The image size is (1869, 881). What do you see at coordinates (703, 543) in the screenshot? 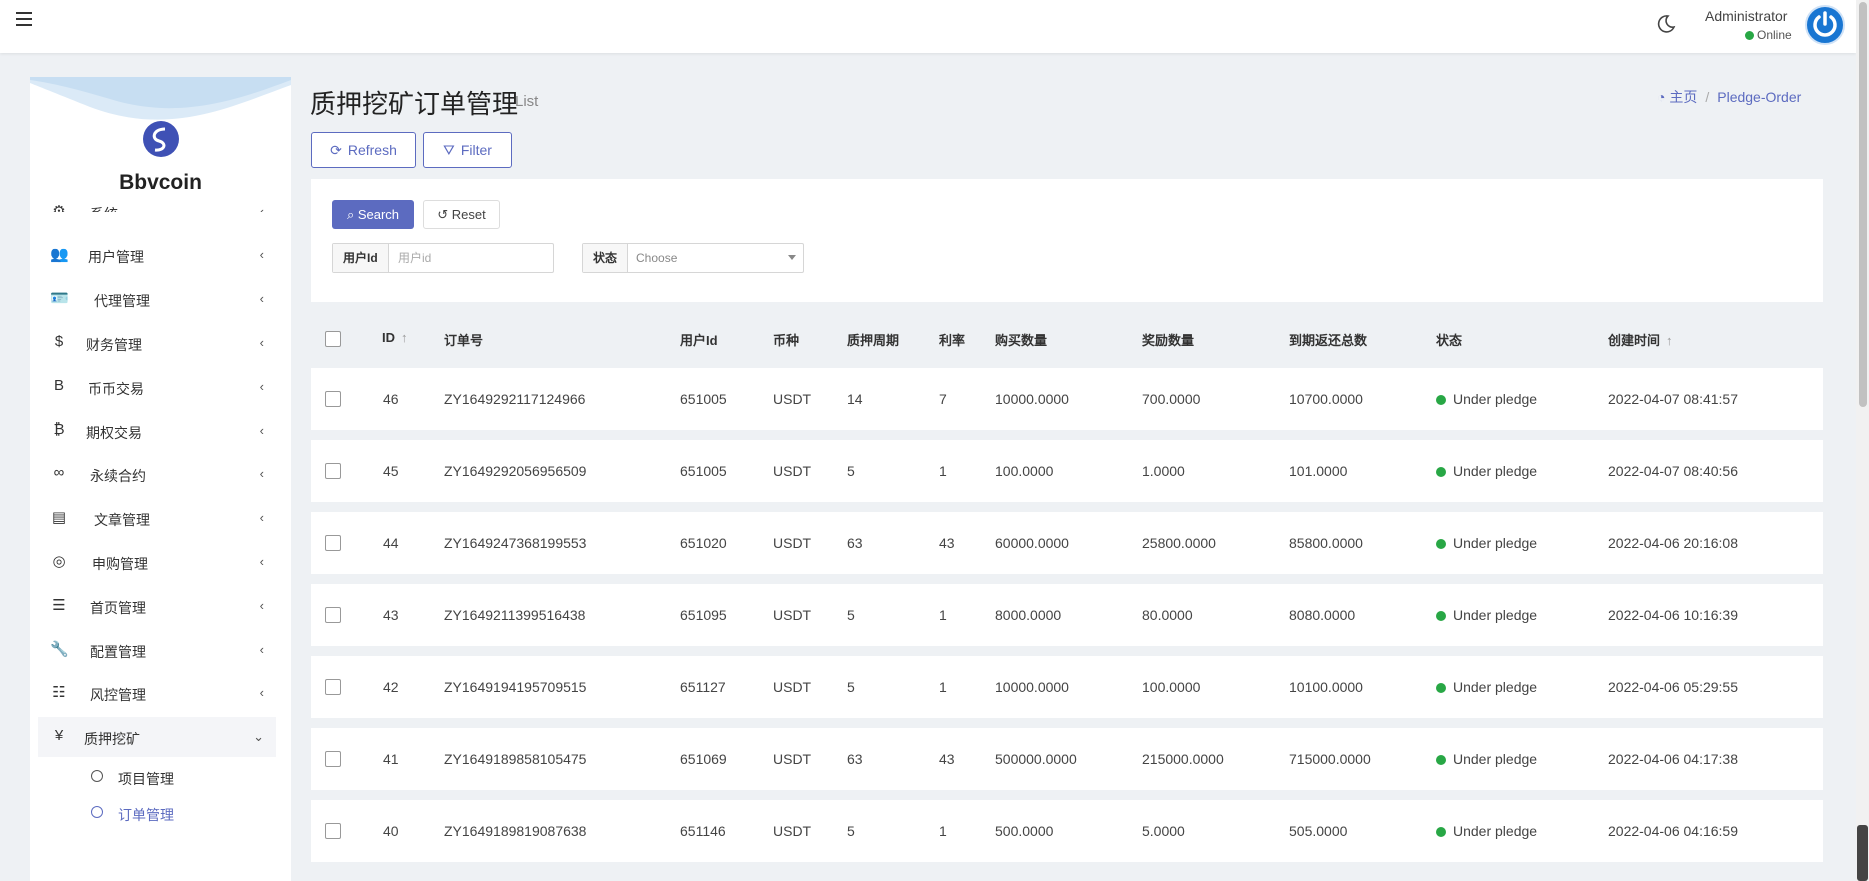
I see `table-cell: 651020` at bounding box center [703, 543].